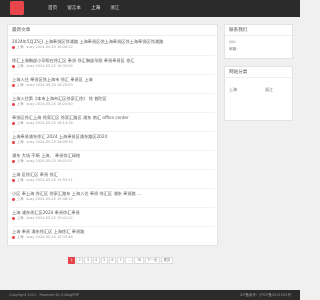 The image size is (320, 300). I want to click on post-meta: 上海 susy 2024-05-25 16:02:57, so click(112, 161).